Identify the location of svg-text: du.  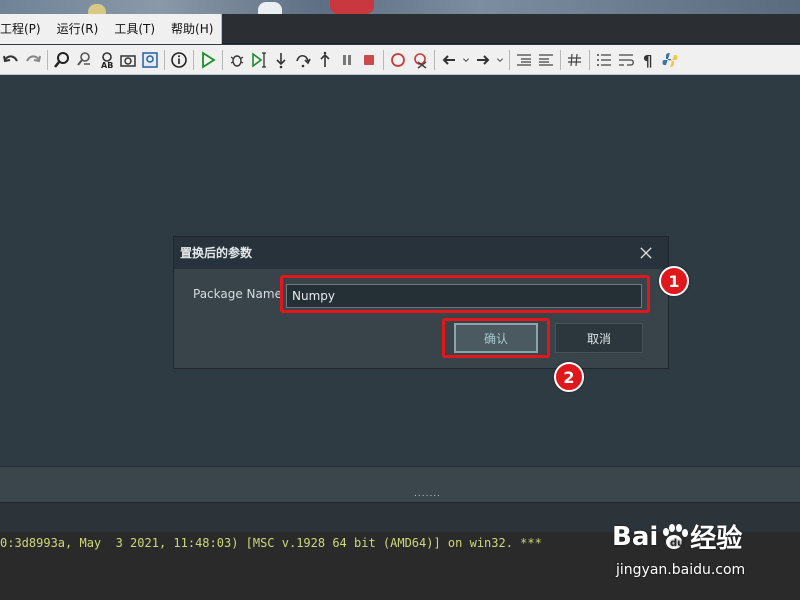
(677, 543).